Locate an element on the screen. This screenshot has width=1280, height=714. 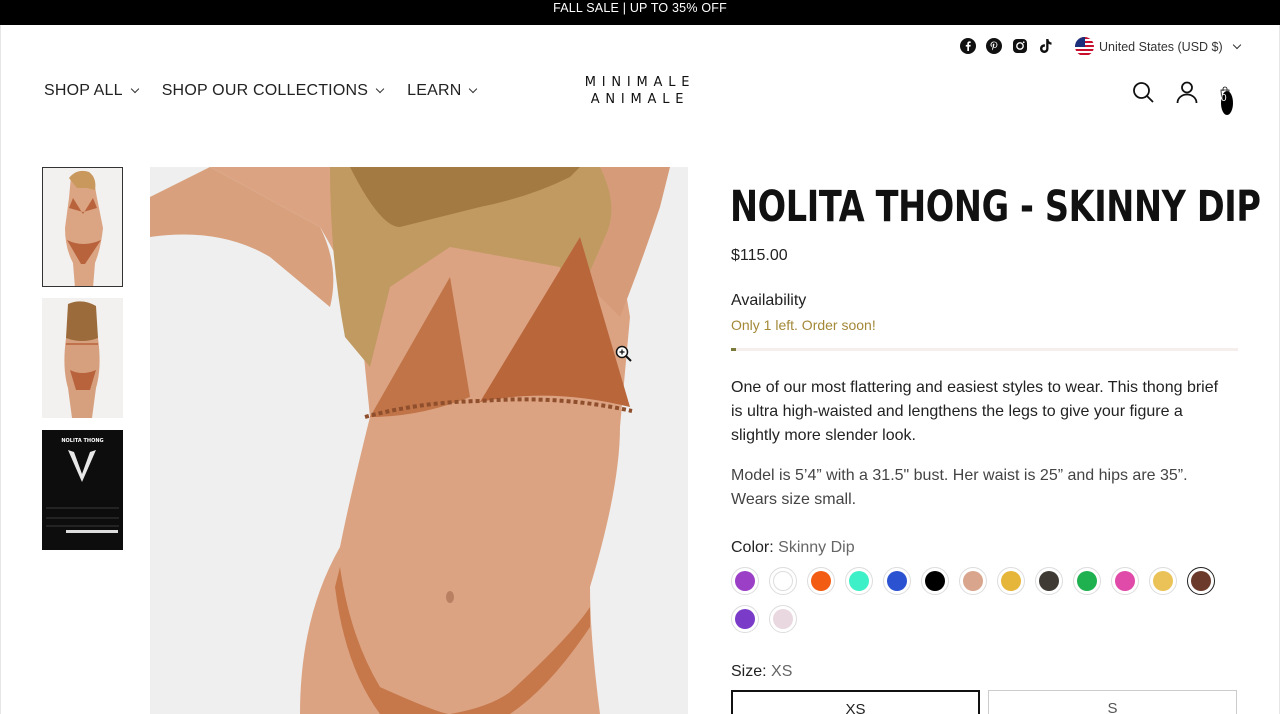
account-icon is located at coordinates (1187, 92).